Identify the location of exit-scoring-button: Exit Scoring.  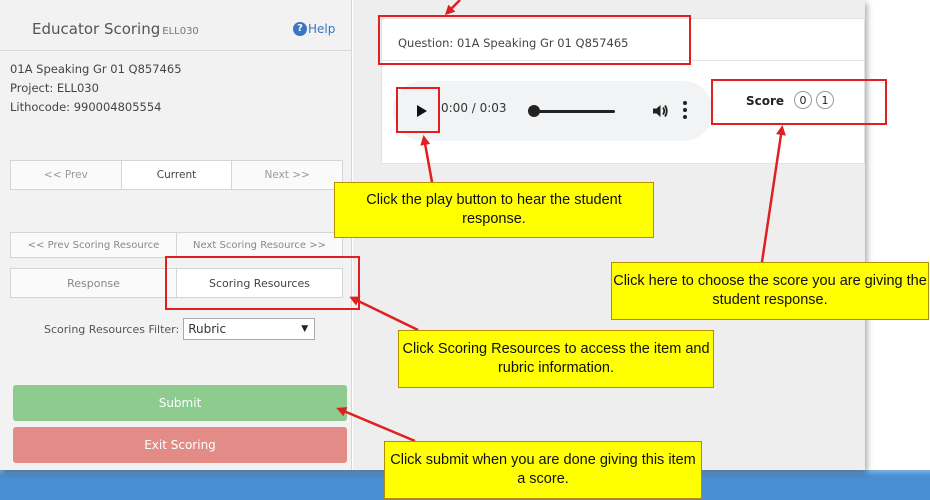
(180, 445).